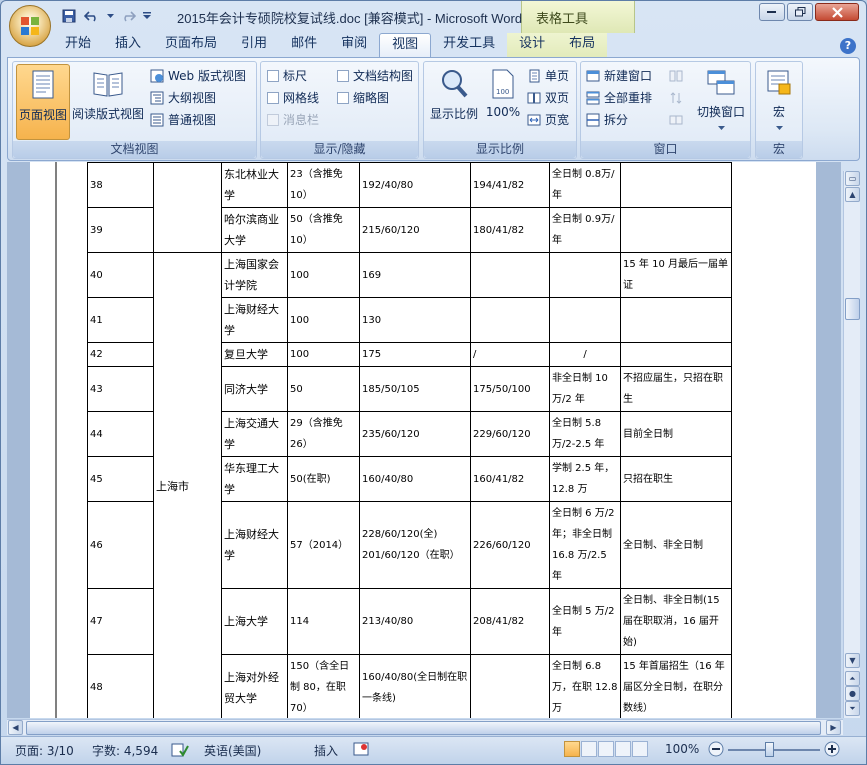 The image size is (867, 765). What do you see at coordinates (503, 102) in the screenshot?
I see `zoom-100-button: 100 100%` at bounding box center [503, 102].